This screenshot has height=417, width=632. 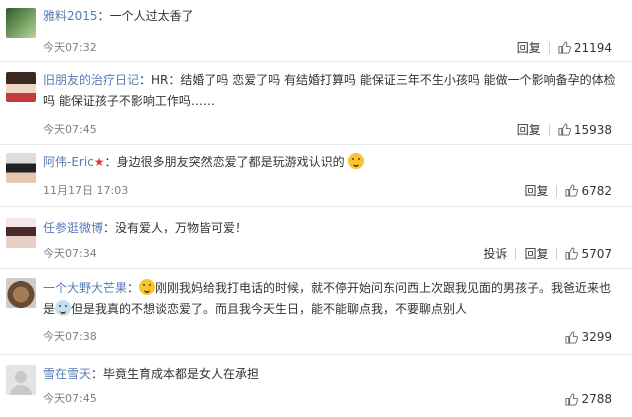 What do you see at coordinates (73, 228) in the screenshot?
I see `username: 任参逛微博` at bounding box center [73, 228].